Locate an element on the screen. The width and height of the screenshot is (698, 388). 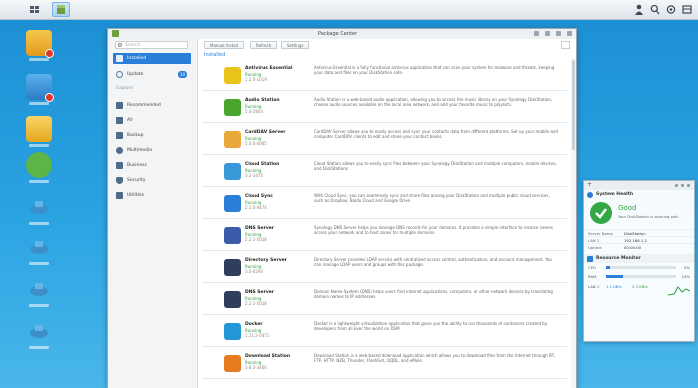
sidebar-item-label: Multimedia is located at coordinates (140, 150).